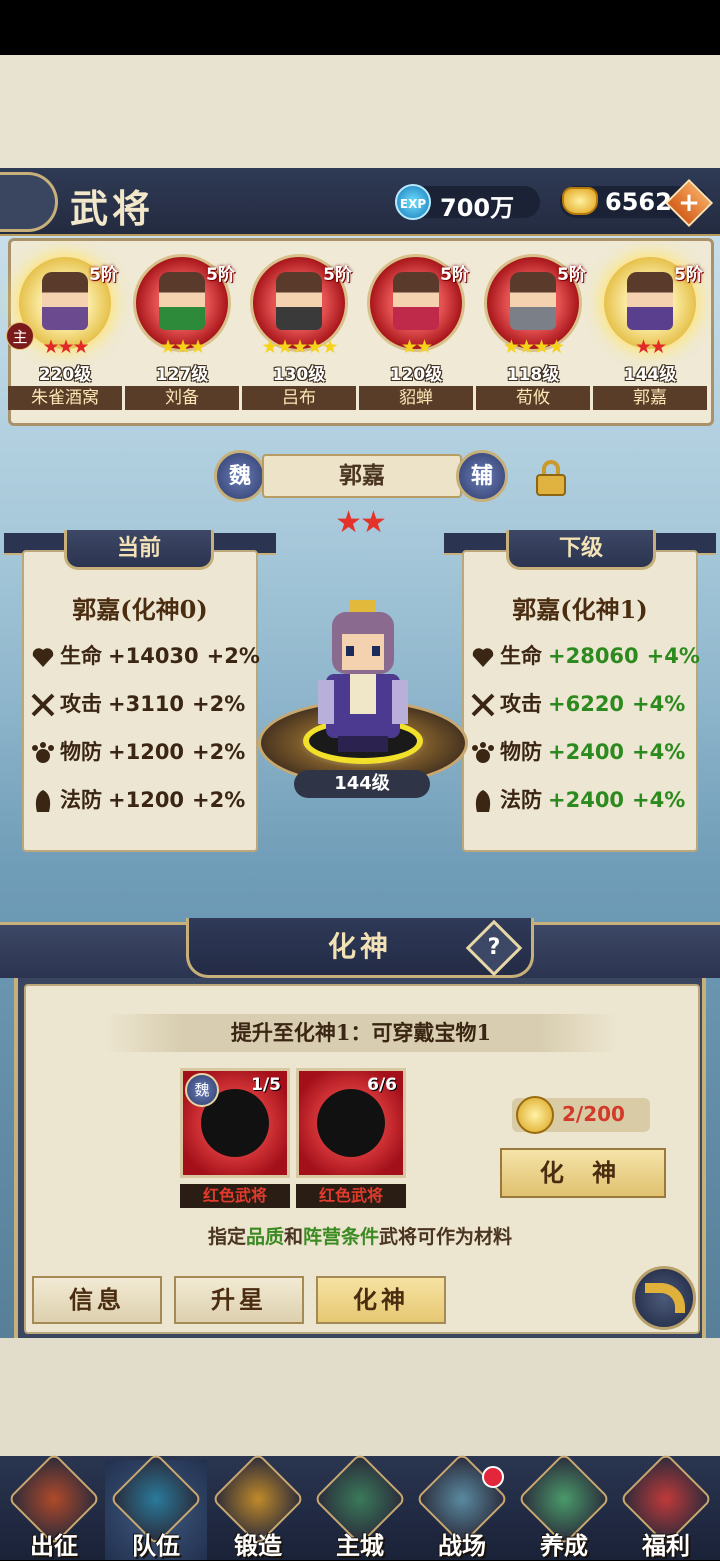  I want to click on gold-ingot-icon, so click(580, 201).